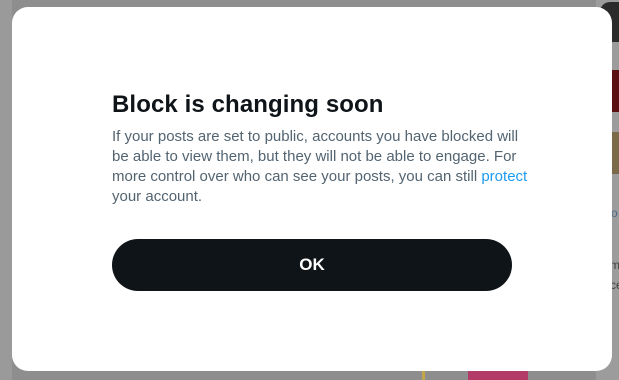 The image size is (619, 380). Describe the element at coordinates (248, 104) in the screenshot. I see `dialog-title: Block is changing soon` at that location.